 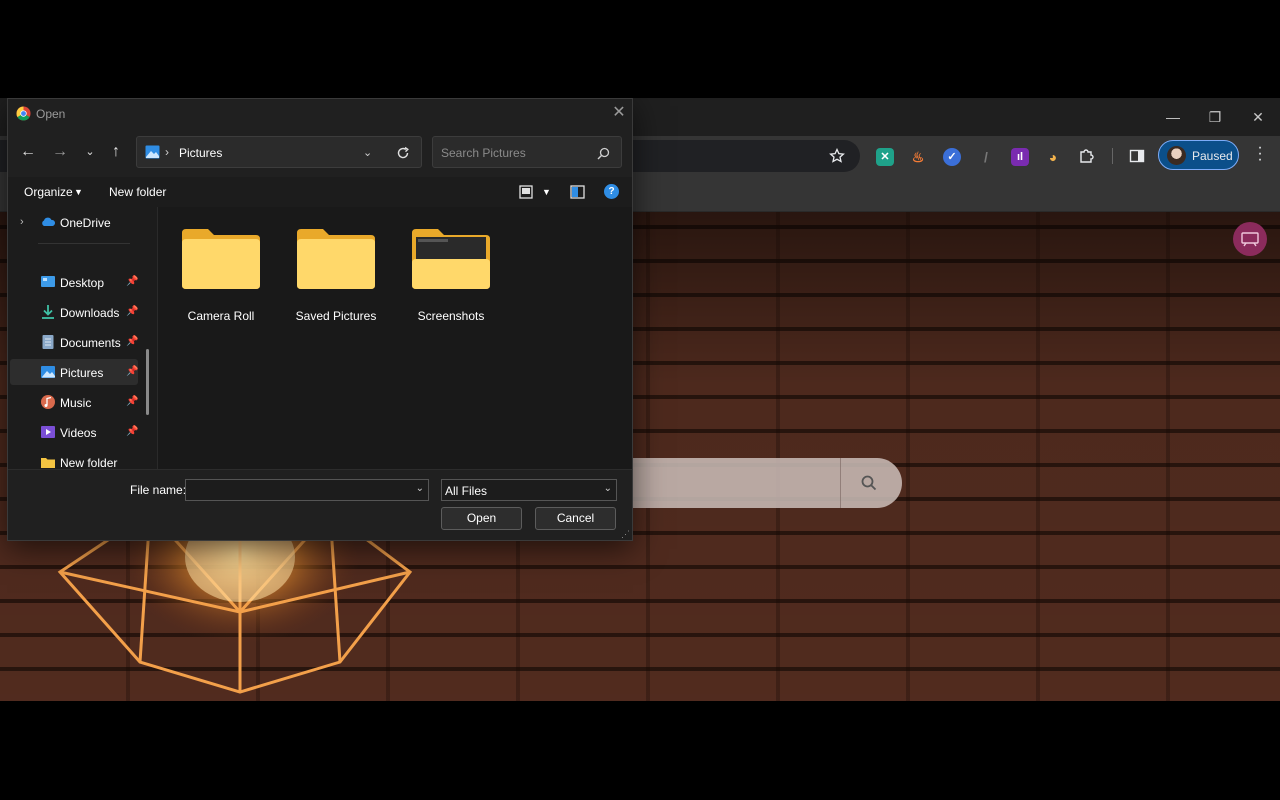 I want to click on page-search-box, so click(x=751, y=483).